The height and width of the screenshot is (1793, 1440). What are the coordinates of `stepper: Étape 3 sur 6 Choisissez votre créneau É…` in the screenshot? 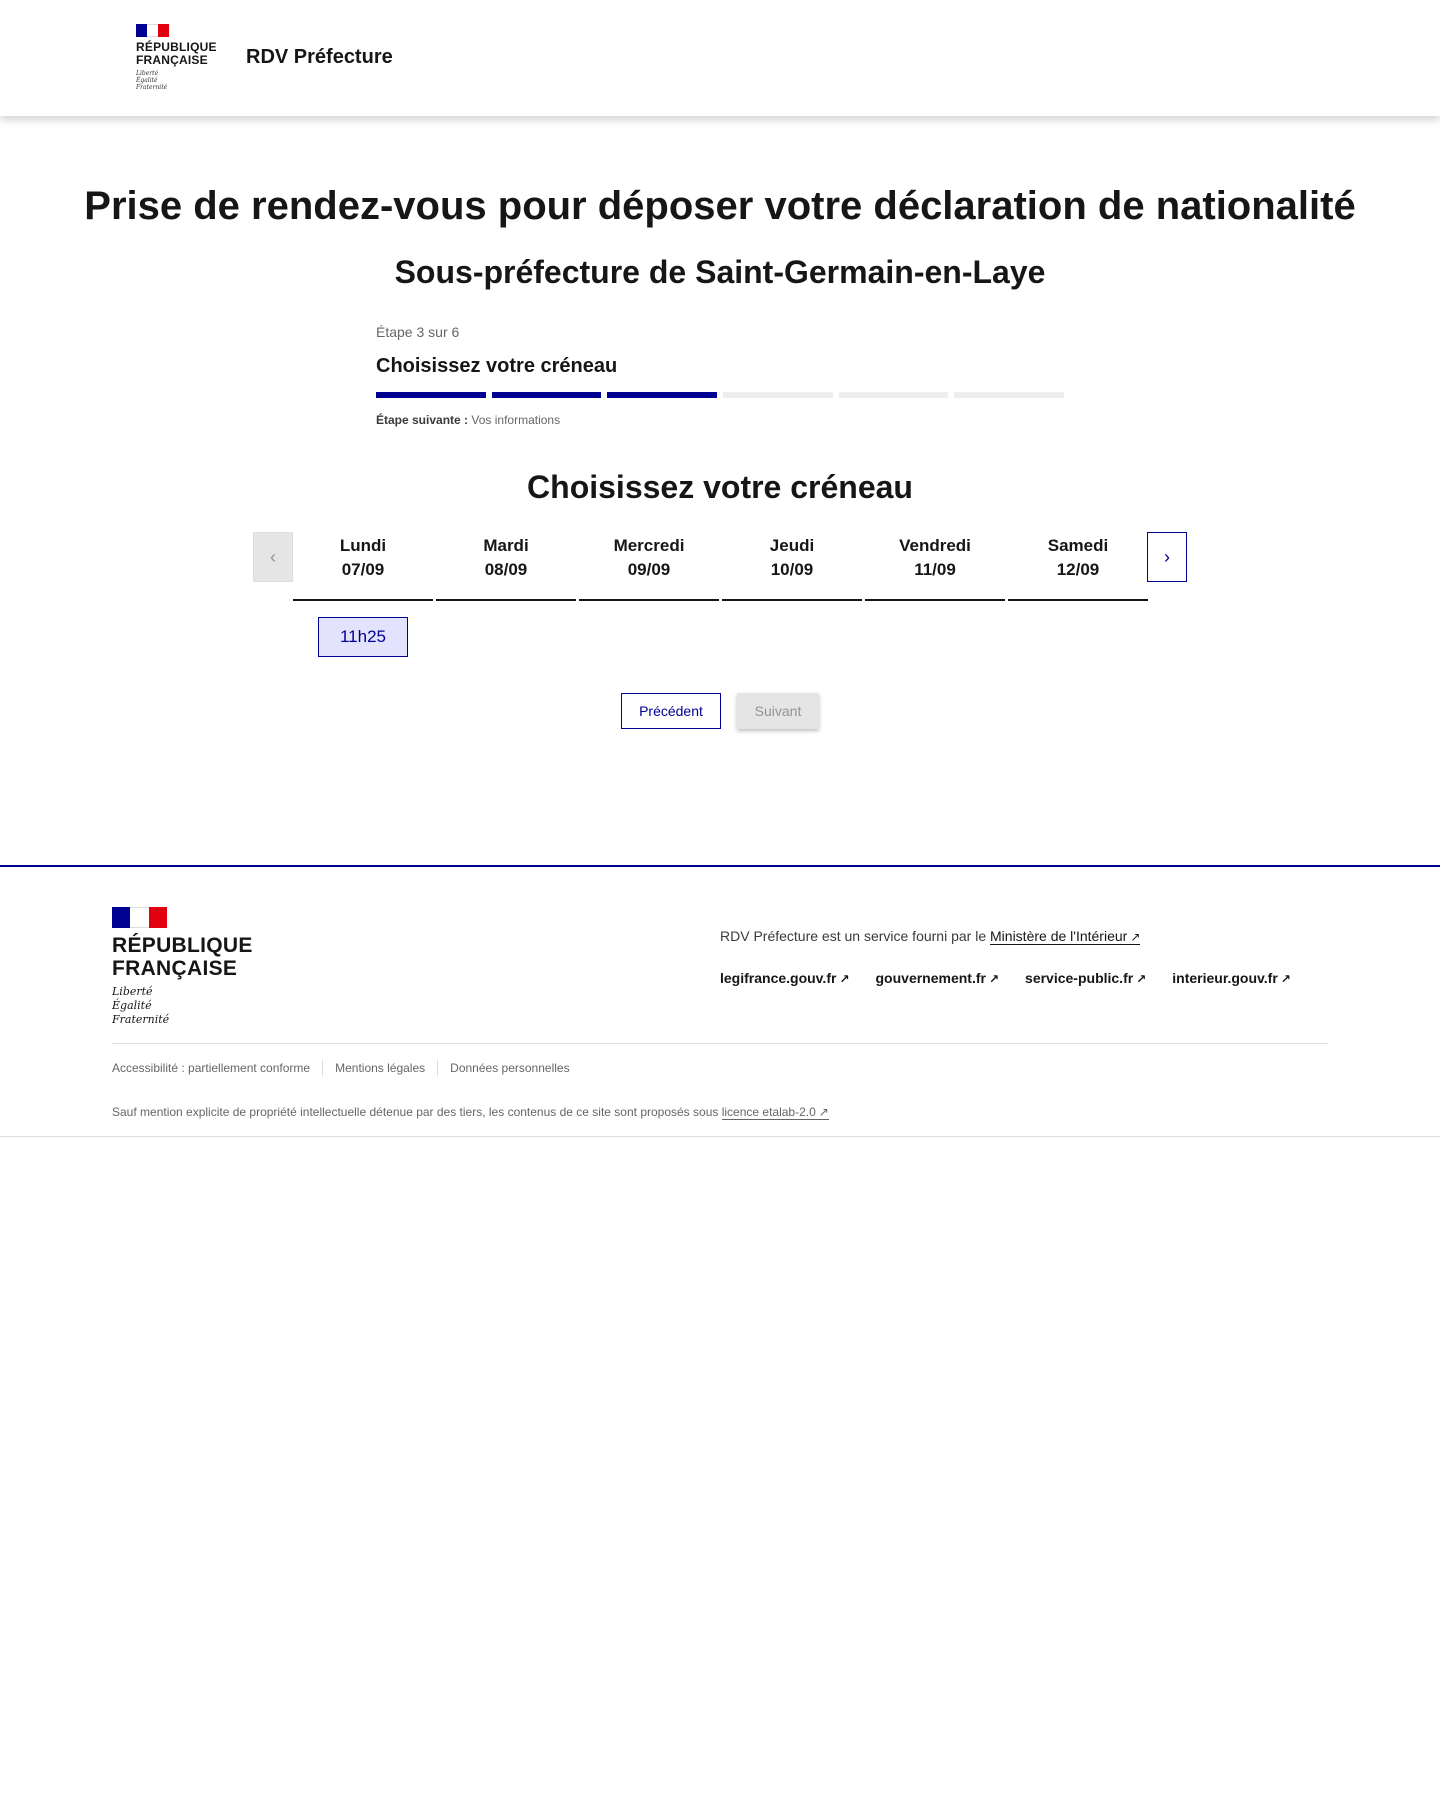 It's located at (720, 375).